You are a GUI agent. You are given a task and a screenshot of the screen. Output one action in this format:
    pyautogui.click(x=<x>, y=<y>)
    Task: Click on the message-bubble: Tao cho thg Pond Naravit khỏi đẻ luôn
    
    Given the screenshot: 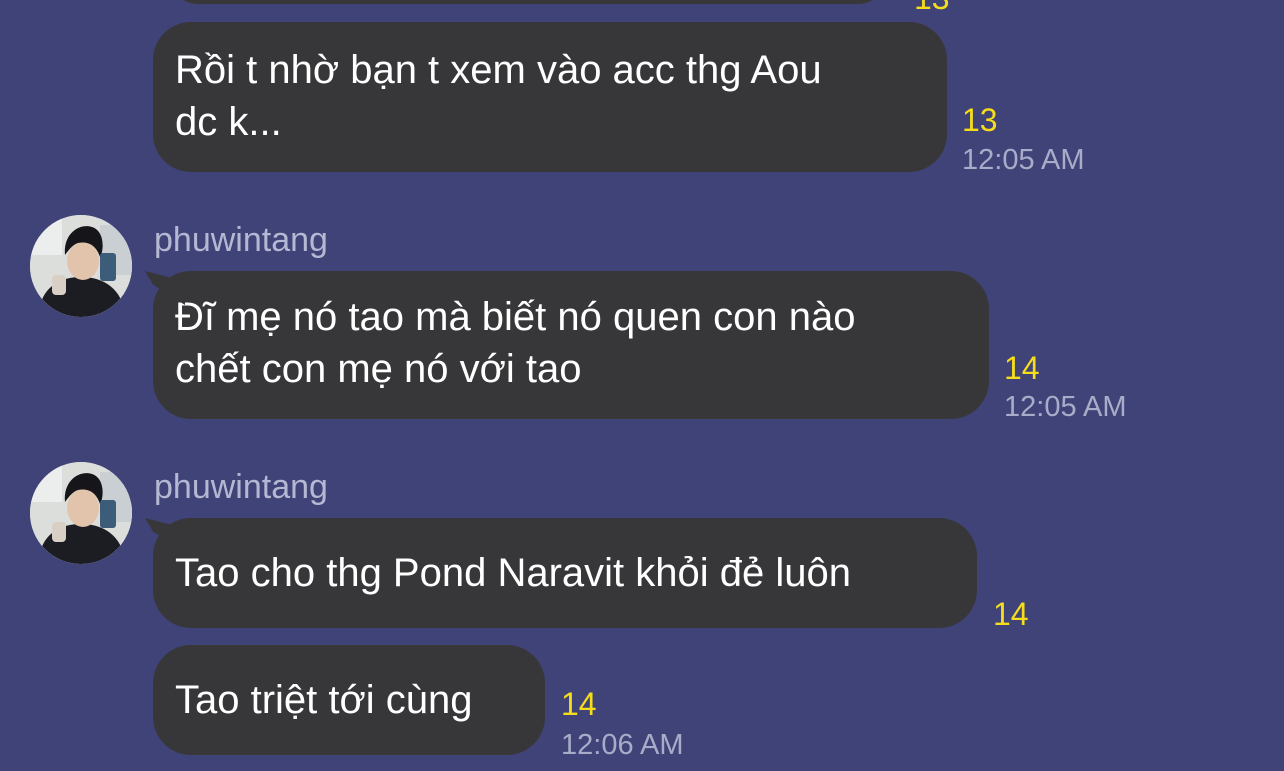 What is the action you would take?
    pyautogui.click(x=565, y=573)
    